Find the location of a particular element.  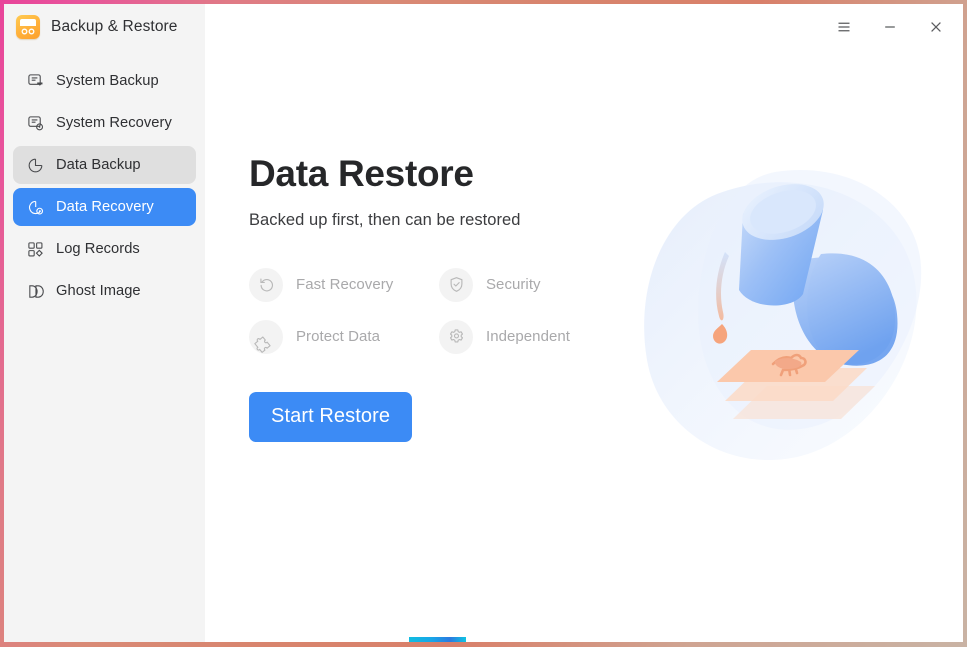

backup-app-icon is located at coordinates (28, 27).